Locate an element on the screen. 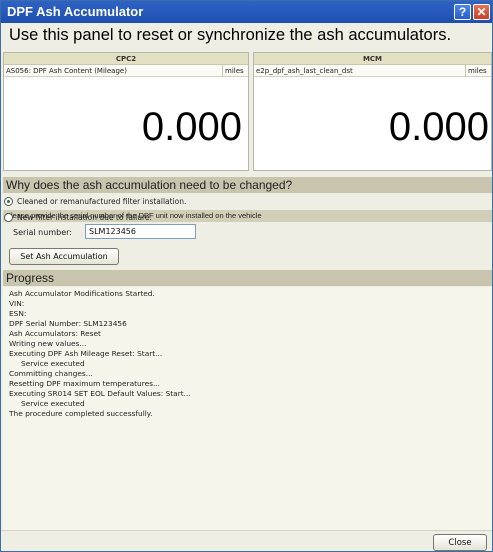 The width and height of the screenshot is (493, 552). radio-new-filter: New filter installation due to failure. is located at coordinates (78, 217).